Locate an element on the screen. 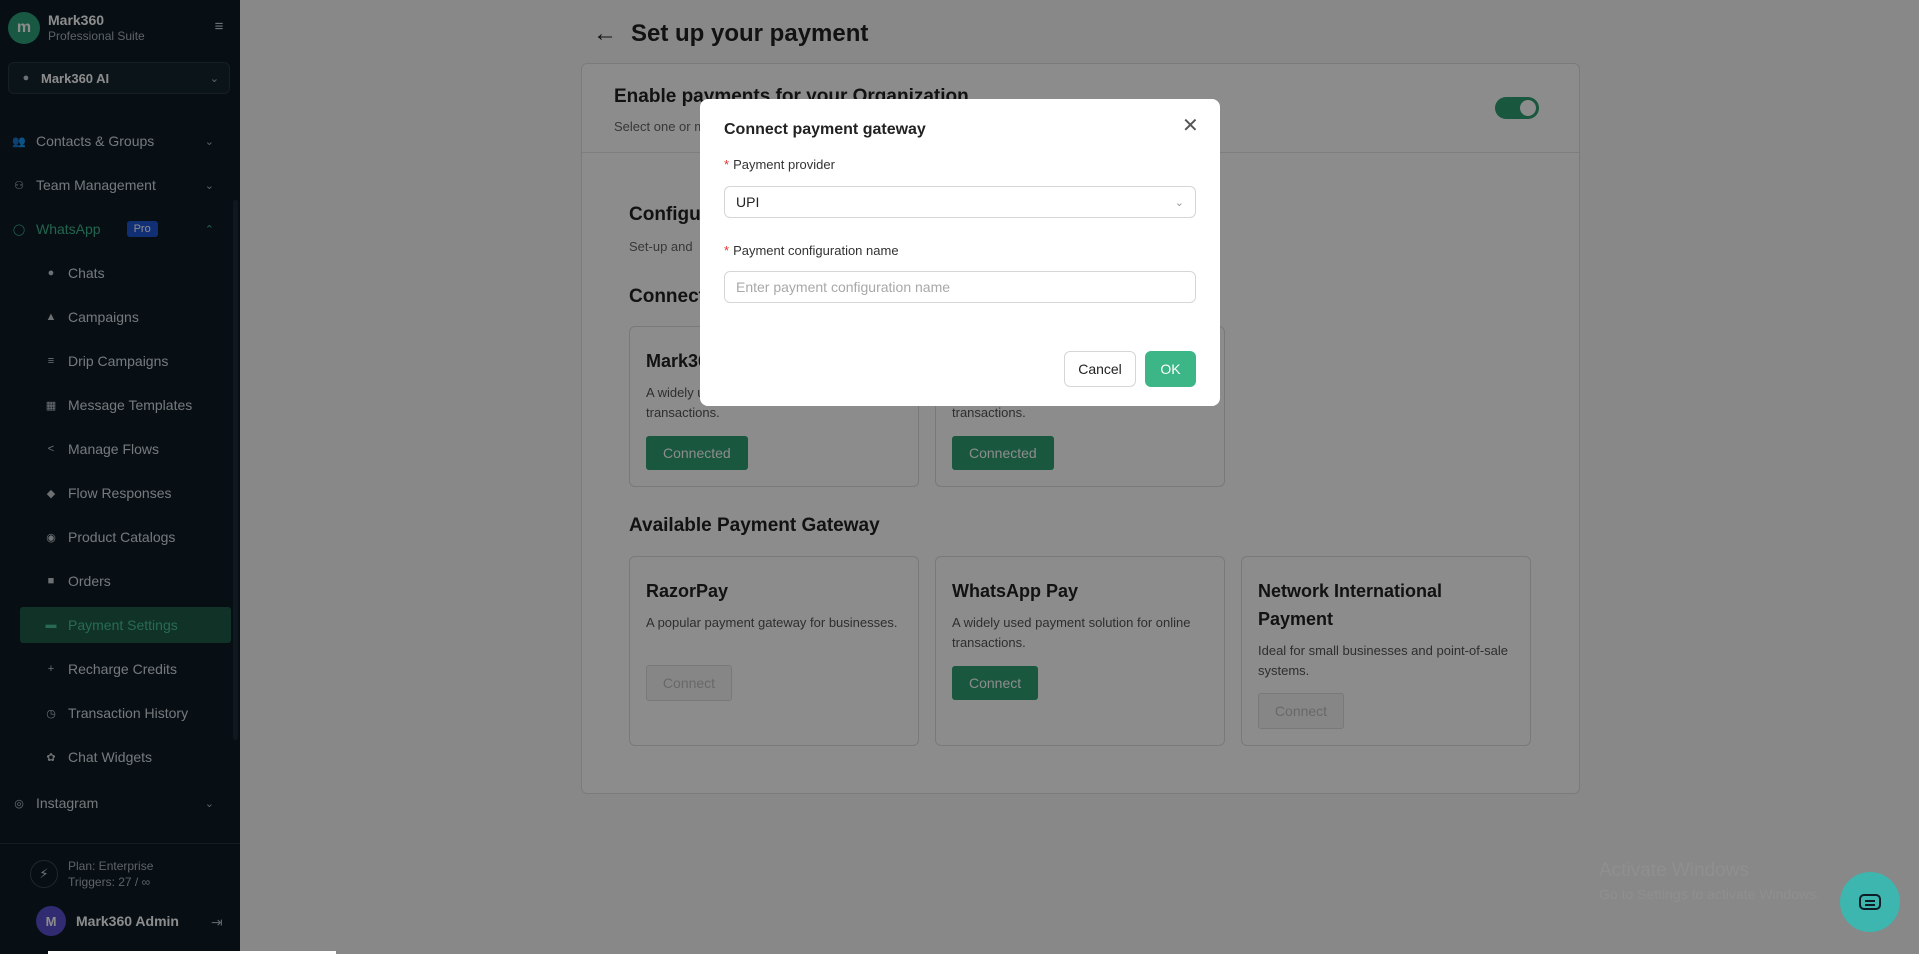  config-name-label: * Payment configuration name is located at coordinates (811, 250).